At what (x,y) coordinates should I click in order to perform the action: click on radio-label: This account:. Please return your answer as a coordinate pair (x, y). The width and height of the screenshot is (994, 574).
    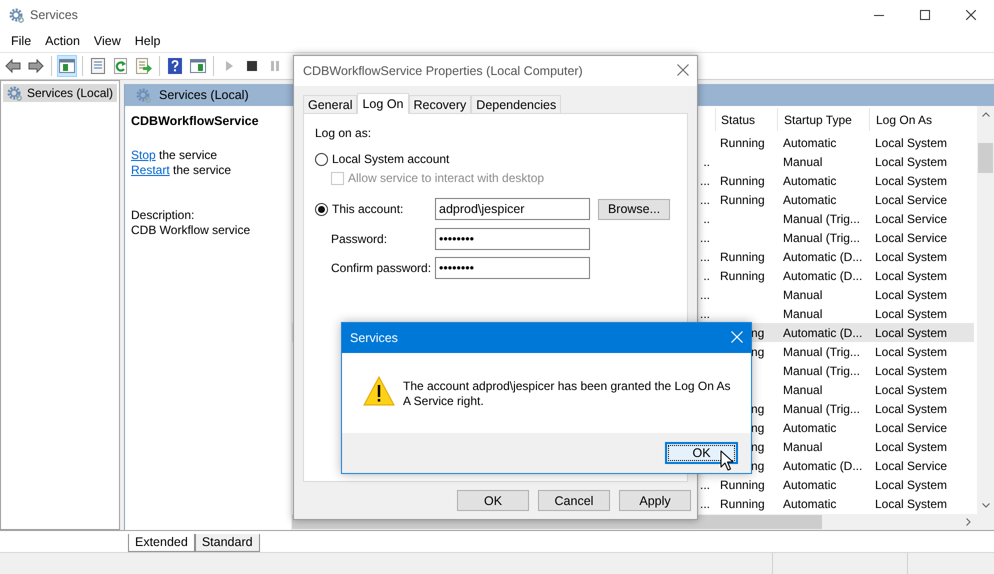
    Looking at the image, I should click on (368, 209).